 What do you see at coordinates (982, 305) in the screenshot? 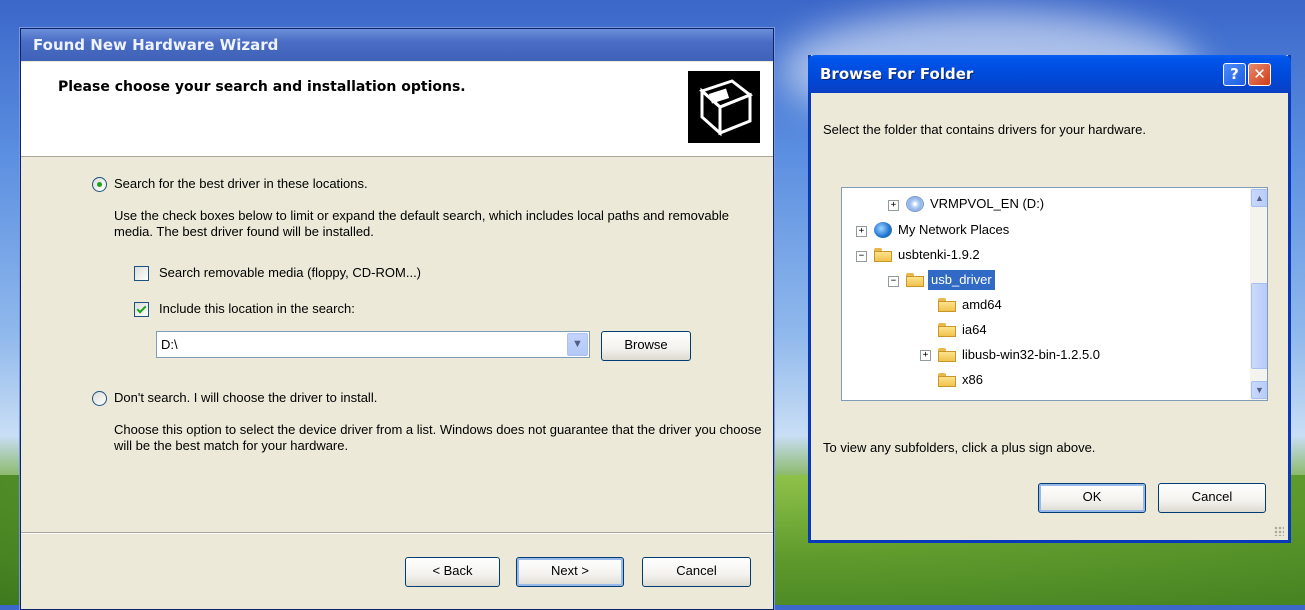
I see `tree-item-label: amd64` at bounding box center [982, 305].